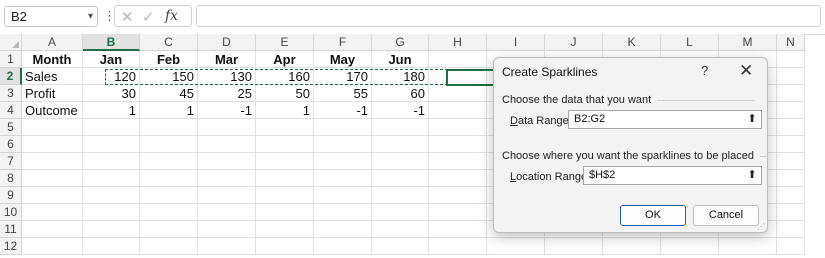 Image resolution: width=825 pixels, height=258 pixels. What do you see at coordinates (746, 71) in the screenshot?
I see `close-icon: ✕` at bounding box center [746, 71].